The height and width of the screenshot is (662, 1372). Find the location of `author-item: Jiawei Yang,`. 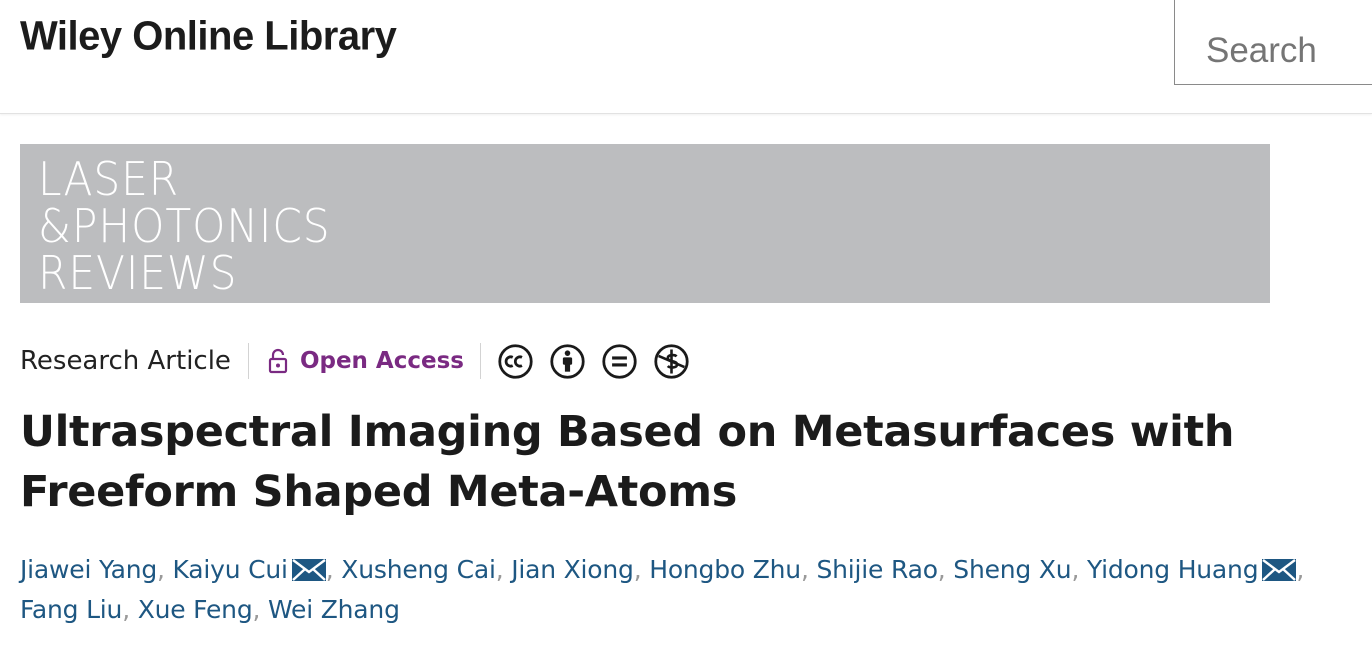

author-item: Jiawei Yang, is located at coordinates (92, 569).